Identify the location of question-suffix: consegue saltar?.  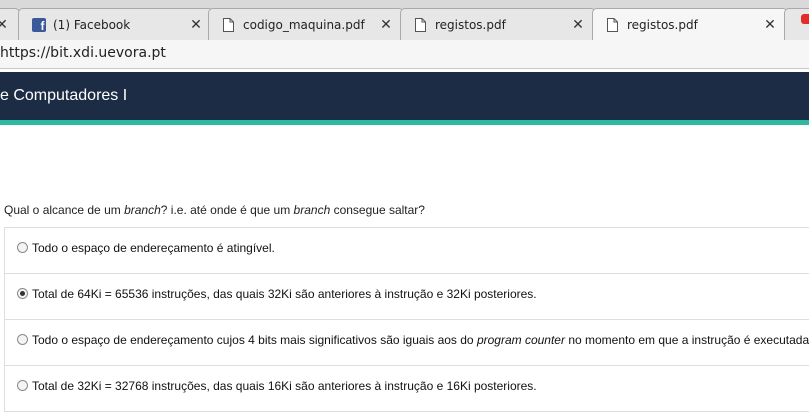
(377, 210).